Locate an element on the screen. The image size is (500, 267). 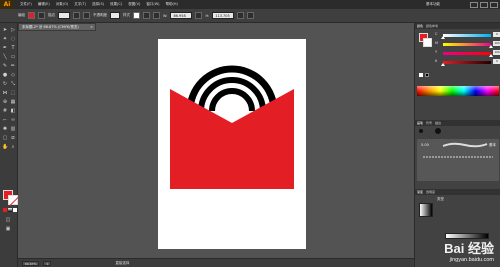
menu-edit: 编辑(E) is located at coordinates (44, 4).